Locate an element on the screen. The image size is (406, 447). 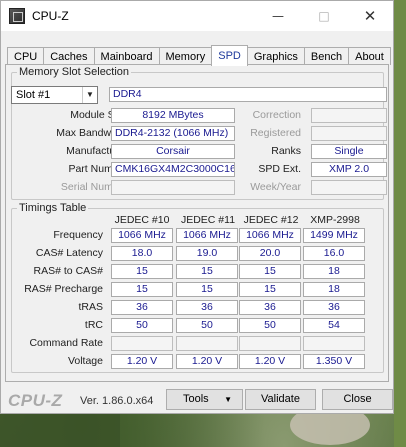
tab-cpu: CPU is located at coordinates (26, 56).